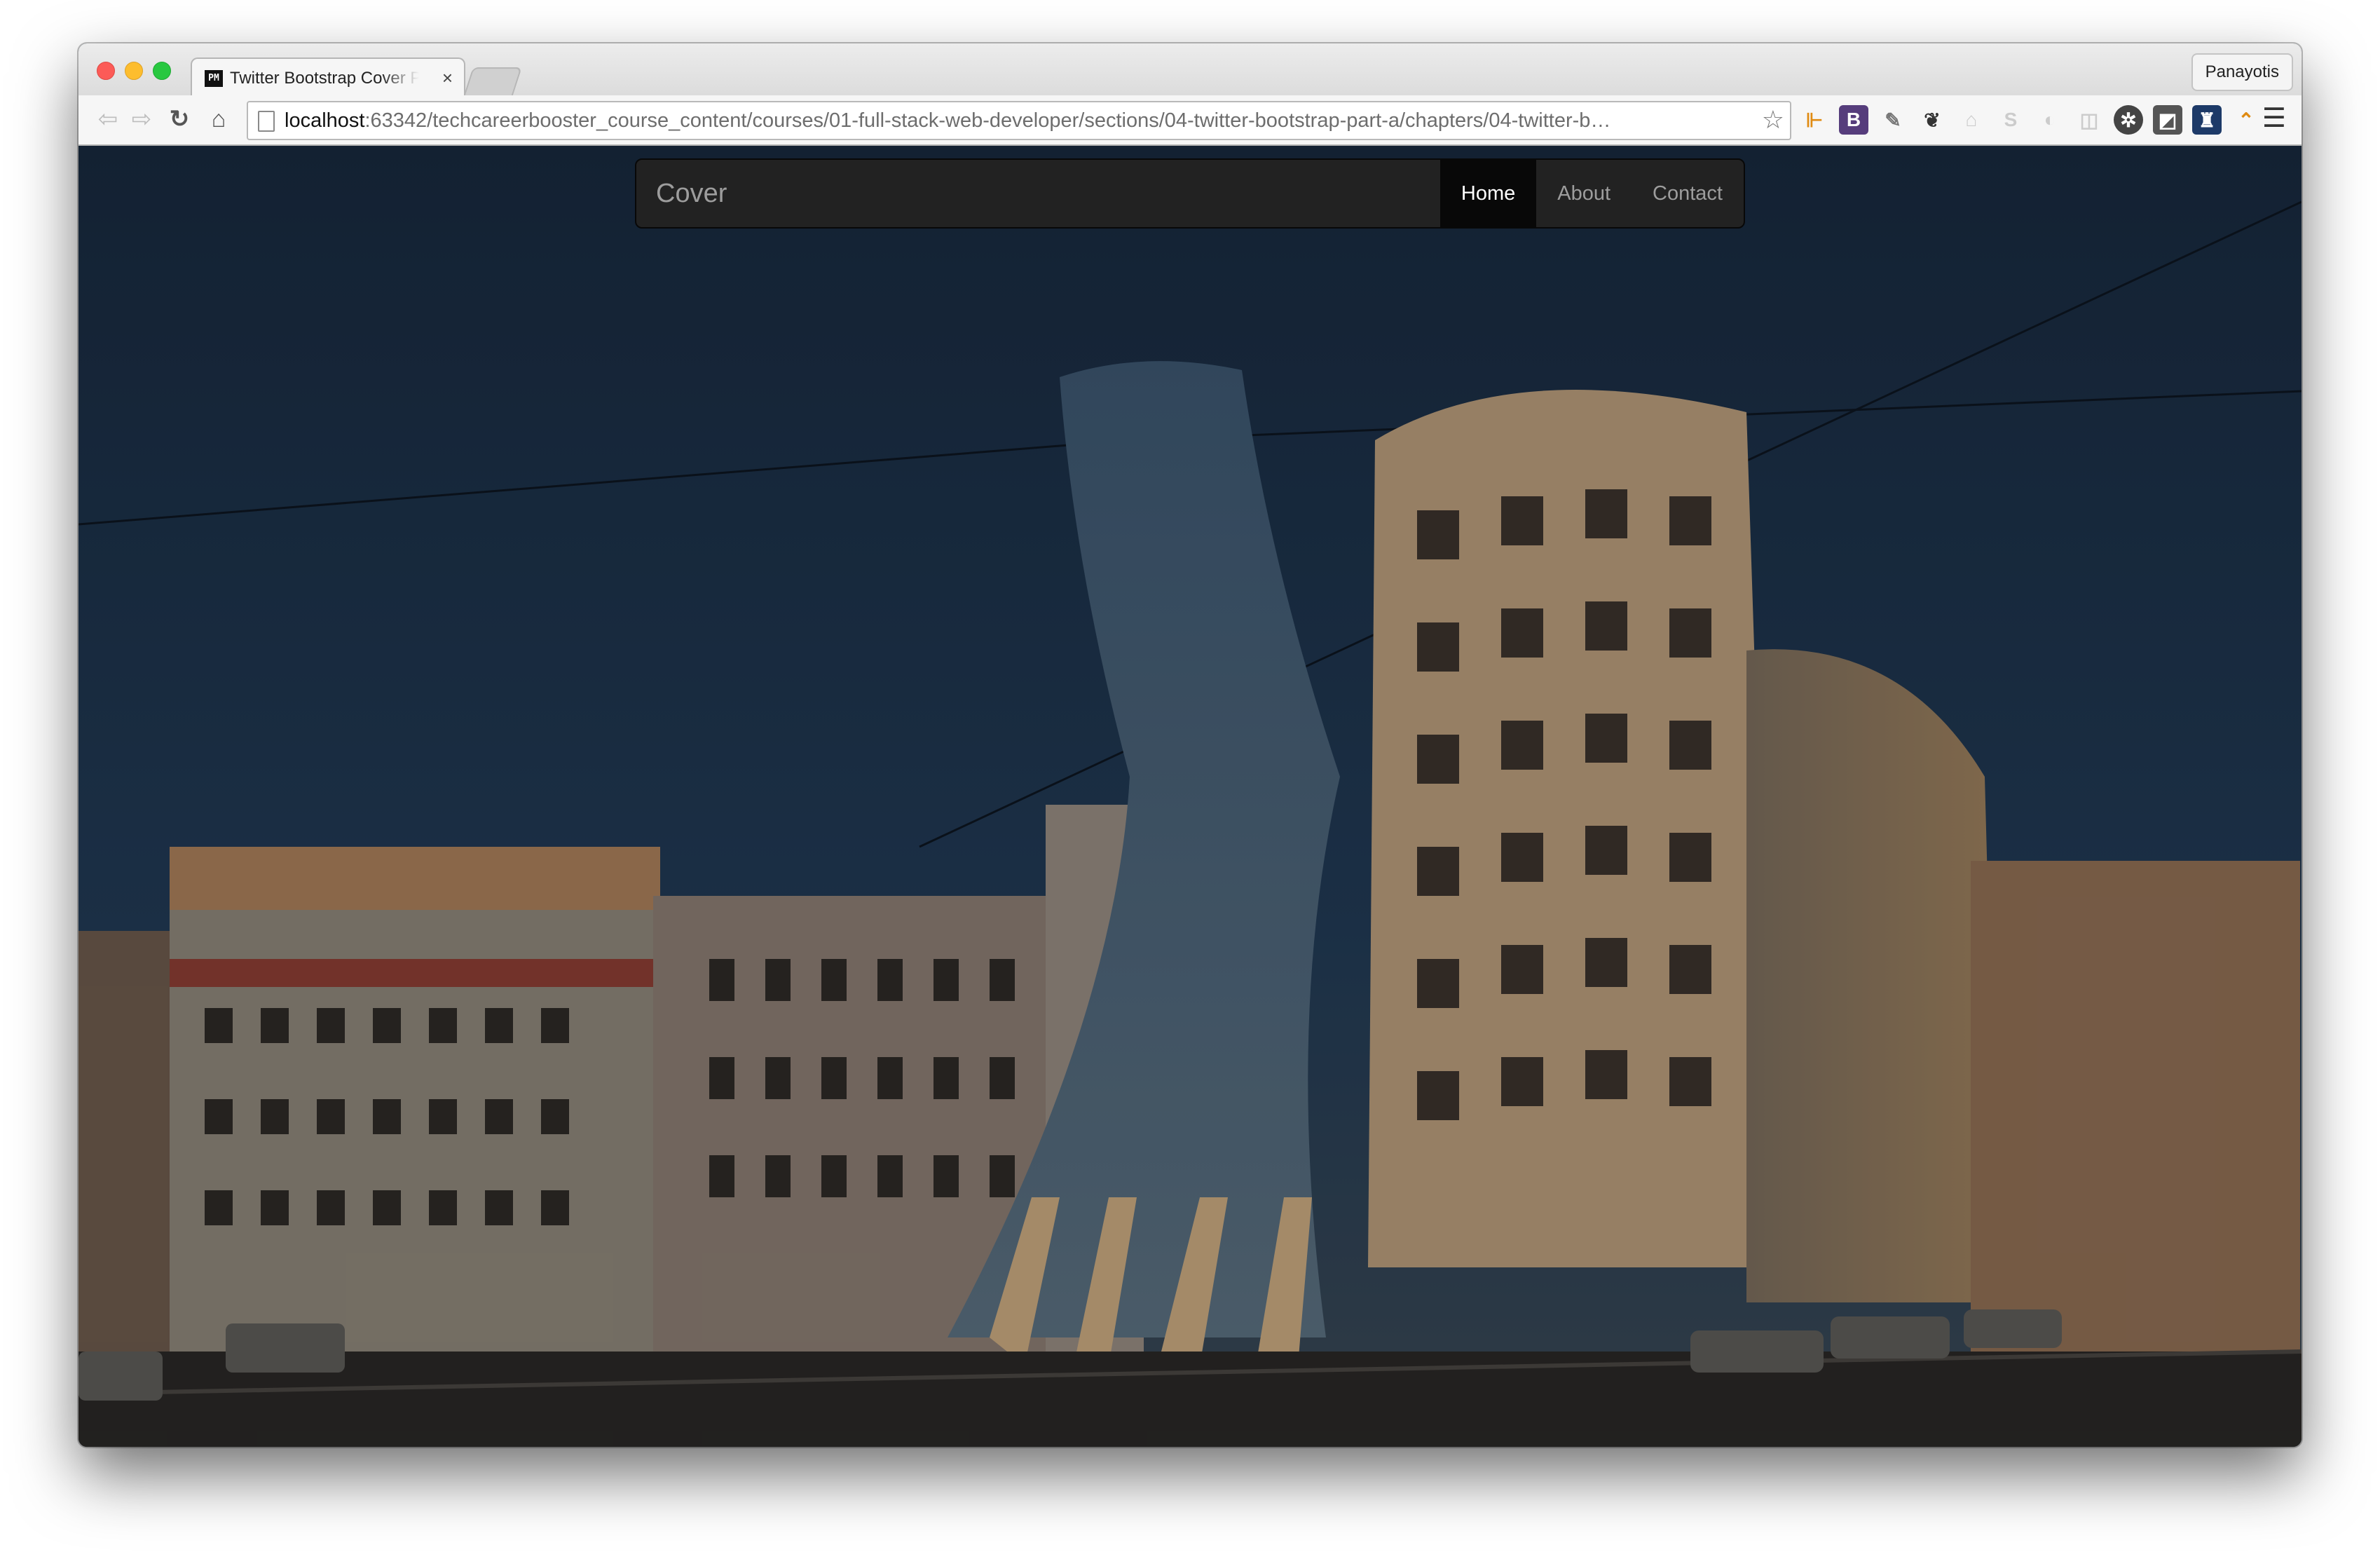 The width and height of the screenshot is (2380, 1559). I want to click on maximize-window-button, so click(162, 71).